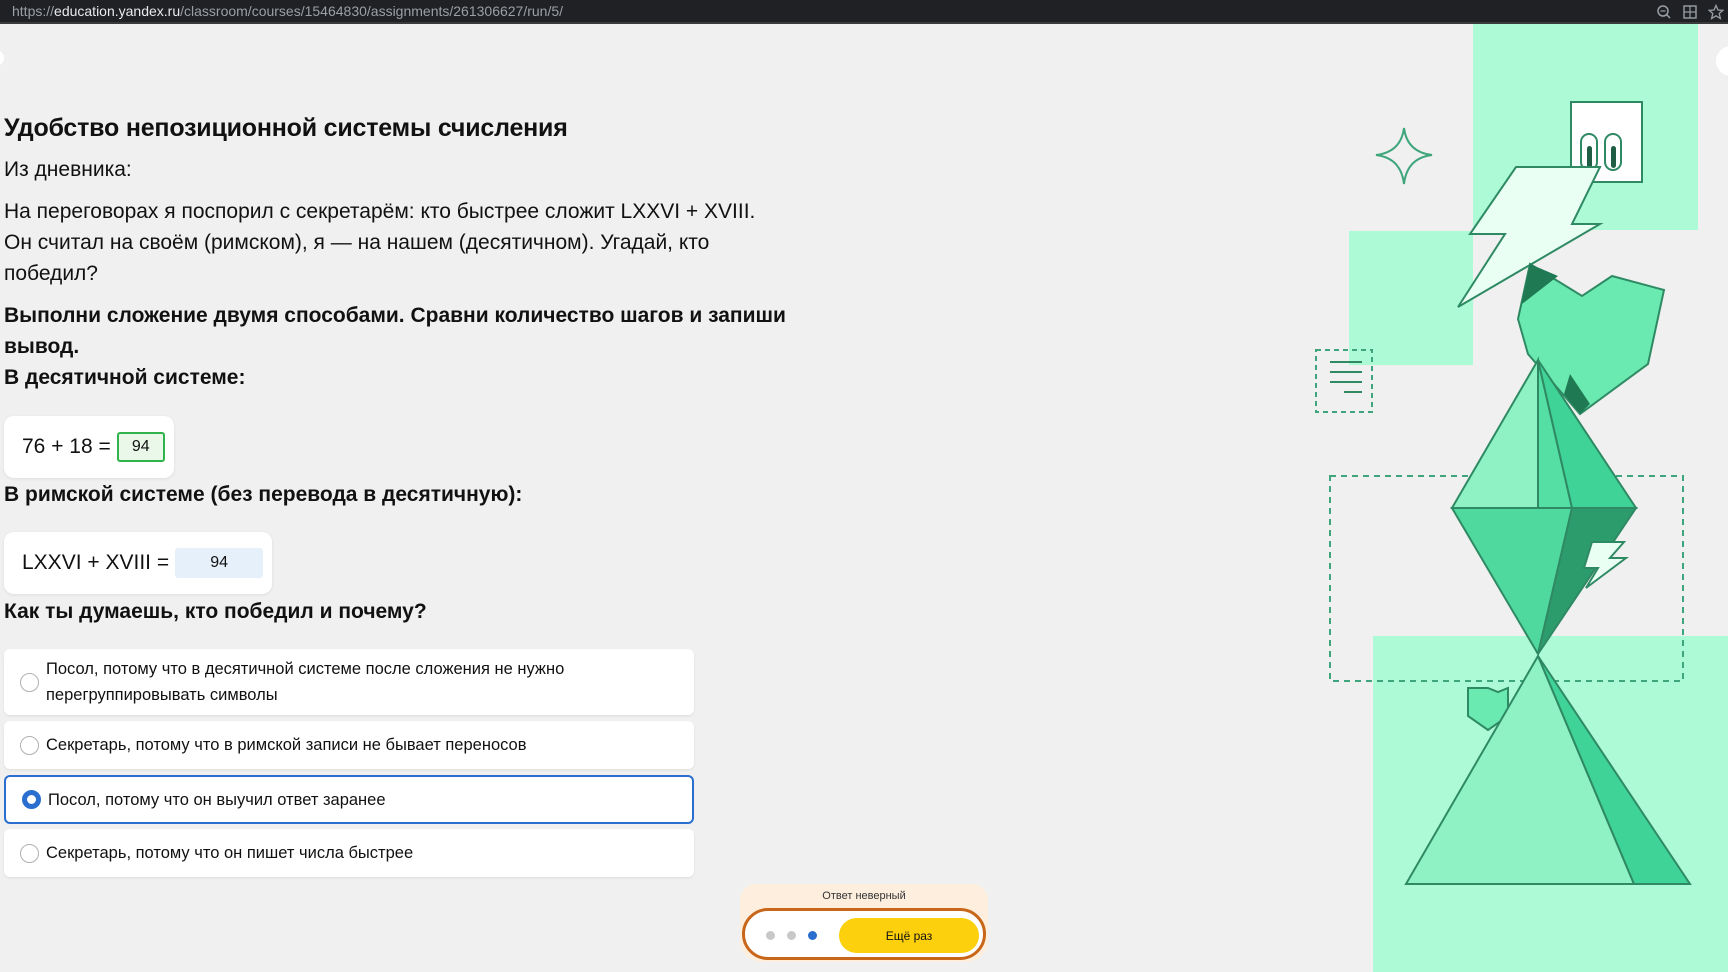  I want to click on decimal-heading: В десятичной системе:, so click(125, 377).